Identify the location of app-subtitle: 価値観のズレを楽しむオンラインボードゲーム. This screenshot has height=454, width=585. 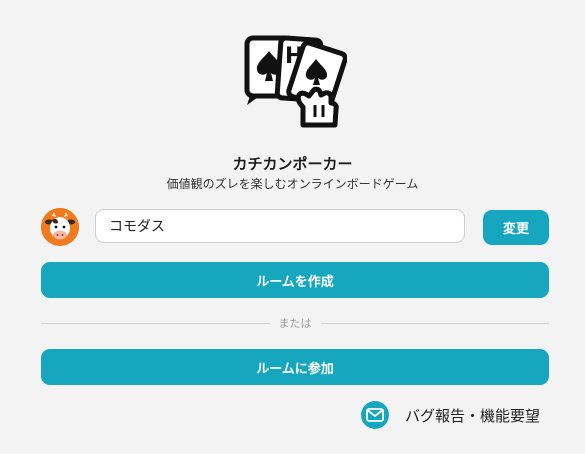
(292, 184).